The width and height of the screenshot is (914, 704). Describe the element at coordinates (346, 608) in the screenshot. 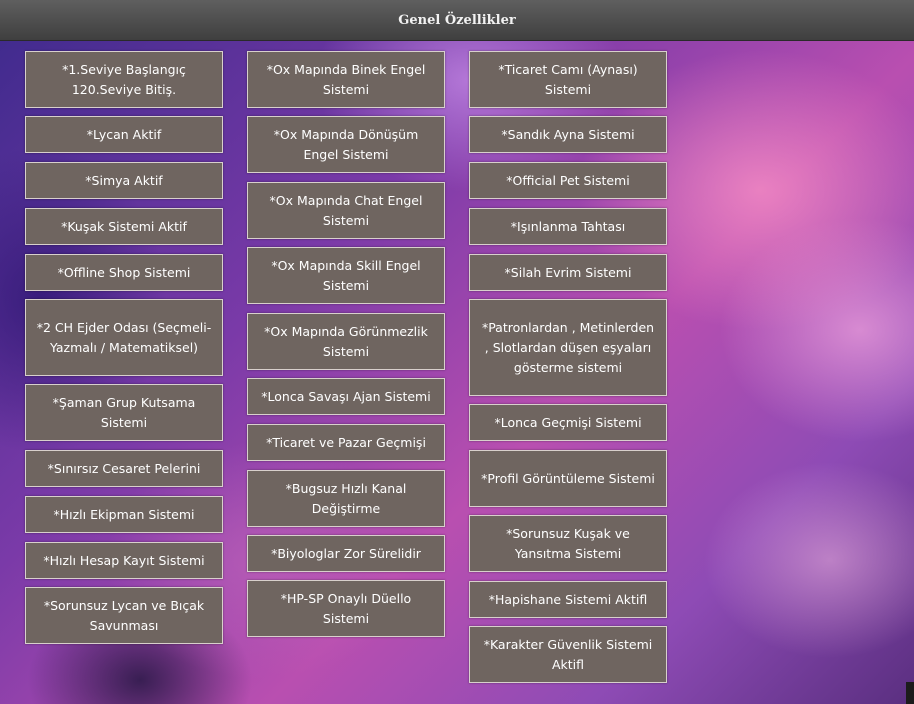

I see `feature-item: *HP-SP Onaylı Düello Sistemi` at that location.